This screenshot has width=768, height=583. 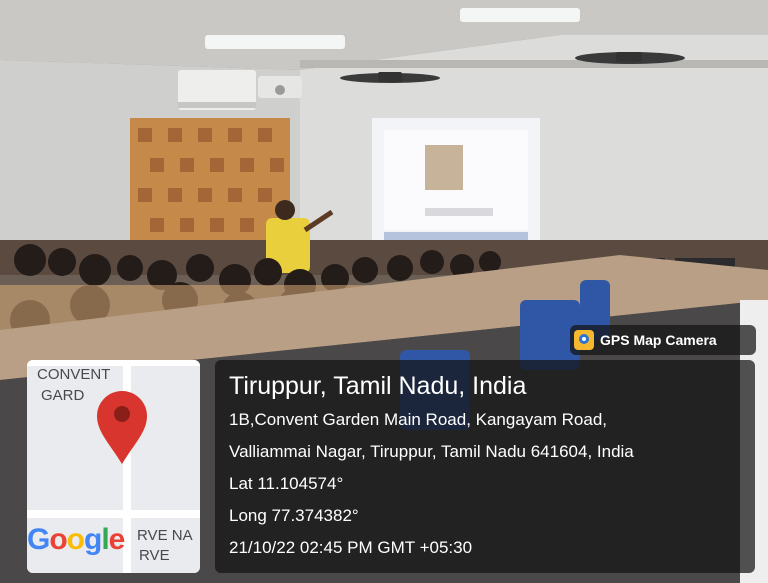 I want to click on google-logo: Google, so click(x=76, y=539).